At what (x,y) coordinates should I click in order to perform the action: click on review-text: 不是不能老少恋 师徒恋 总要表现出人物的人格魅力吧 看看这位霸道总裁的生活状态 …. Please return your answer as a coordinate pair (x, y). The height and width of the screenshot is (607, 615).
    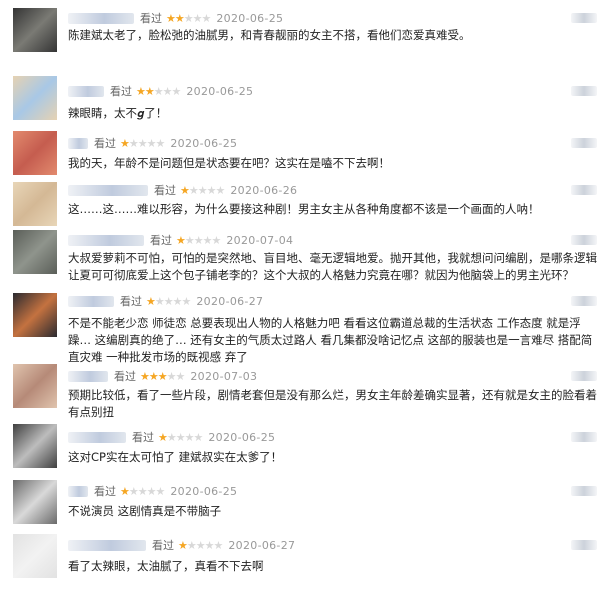
    Looking at the image, I should click on (330, 340).